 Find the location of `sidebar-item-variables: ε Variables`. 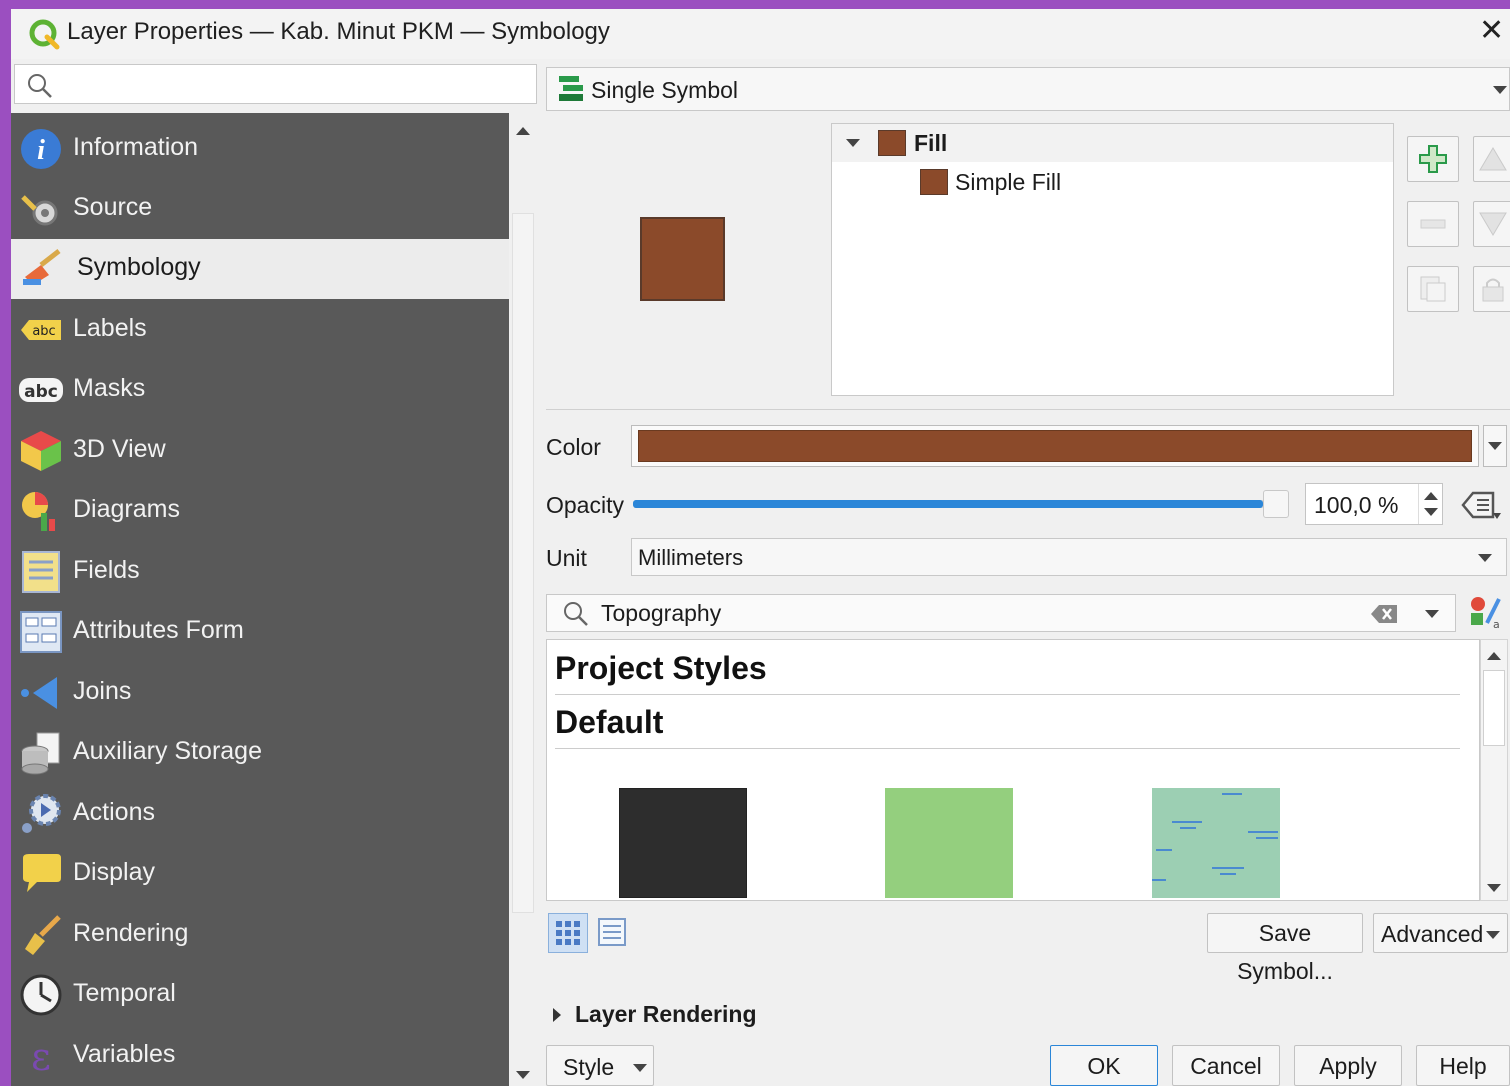

sidebar-item-variables: ε Variables is located at coordinates (260, 1056).